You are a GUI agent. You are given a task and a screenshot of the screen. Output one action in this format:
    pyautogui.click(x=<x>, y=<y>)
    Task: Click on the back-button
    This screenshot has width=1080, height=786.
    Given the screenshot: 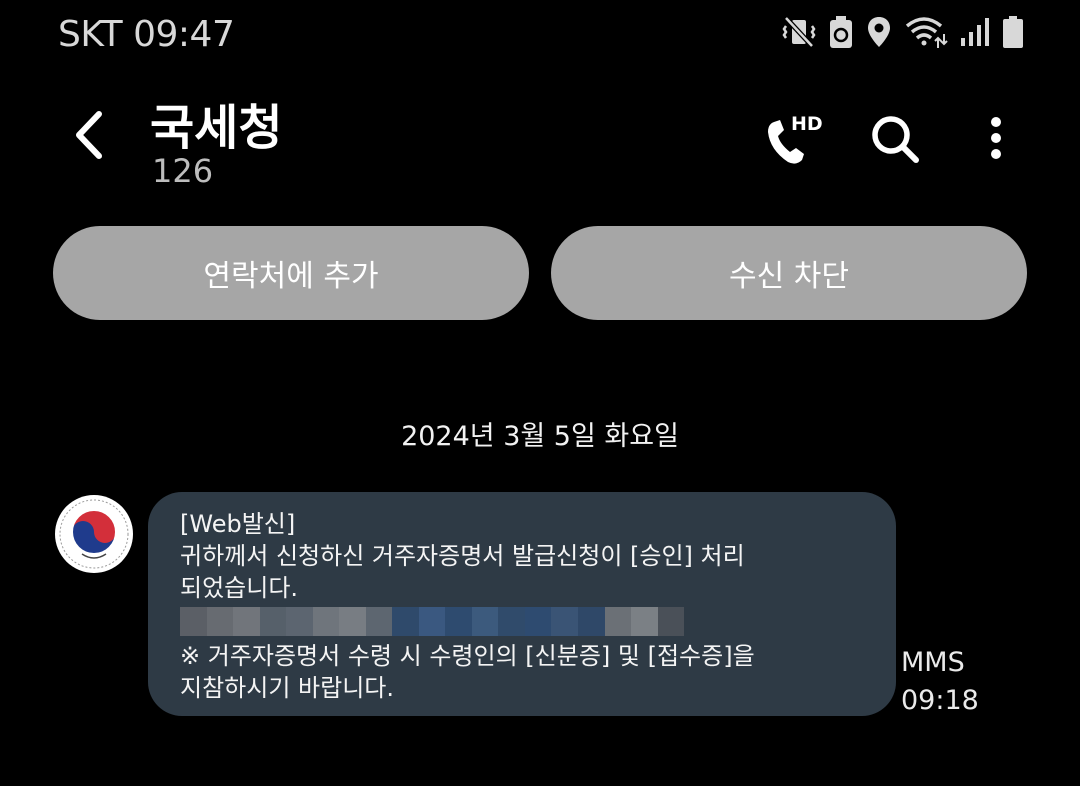 What is the action you would take?
    pyautogui.click(x=89, y=135)
    